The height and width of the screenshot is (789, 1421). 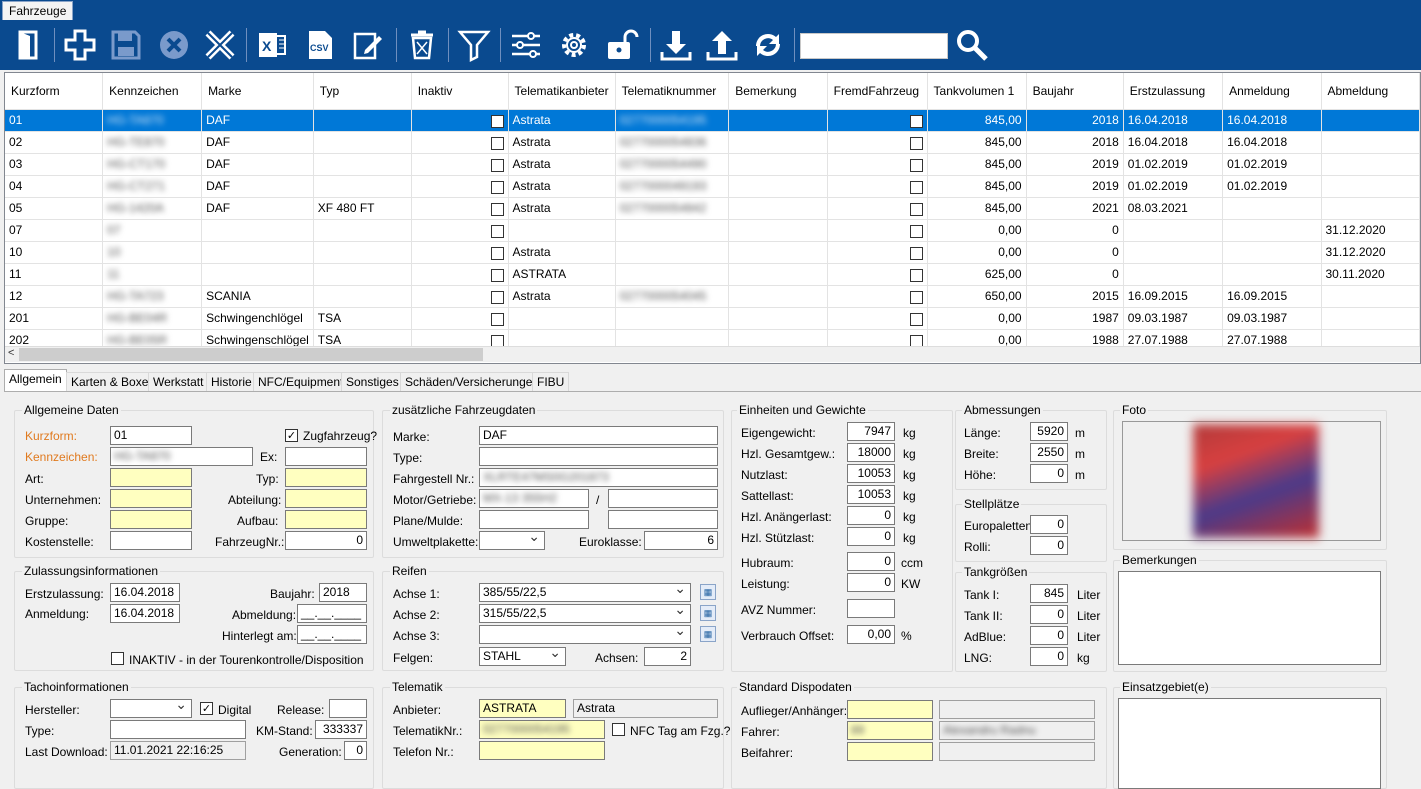 I want to click on table-cell: 31.12.2020, so click(x=1370, y=252).